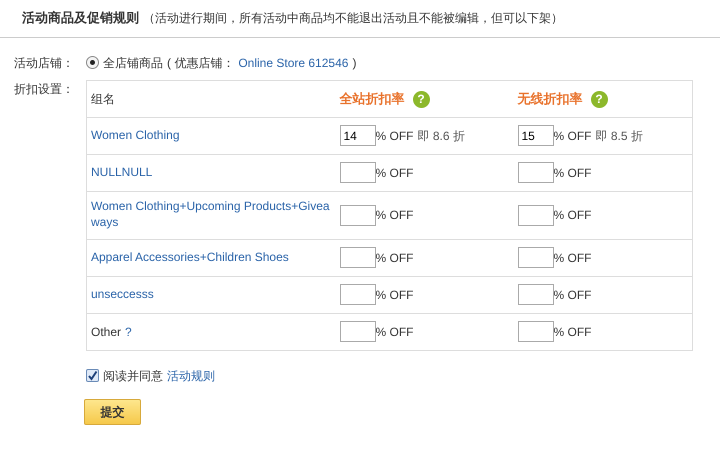 This screenshot has width=720, height=449. What do you see at coordinates (133, 63) in the screenshot?
I see `radio-label: 全店铺商品` at bounding box center [133, 63].